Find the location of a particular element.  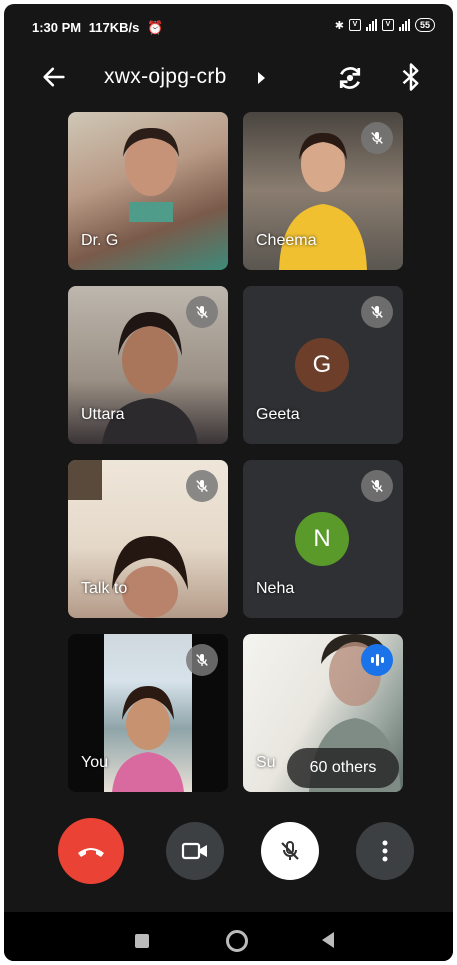

participant-tile: G Geeta is located at coordinates (323, 365).